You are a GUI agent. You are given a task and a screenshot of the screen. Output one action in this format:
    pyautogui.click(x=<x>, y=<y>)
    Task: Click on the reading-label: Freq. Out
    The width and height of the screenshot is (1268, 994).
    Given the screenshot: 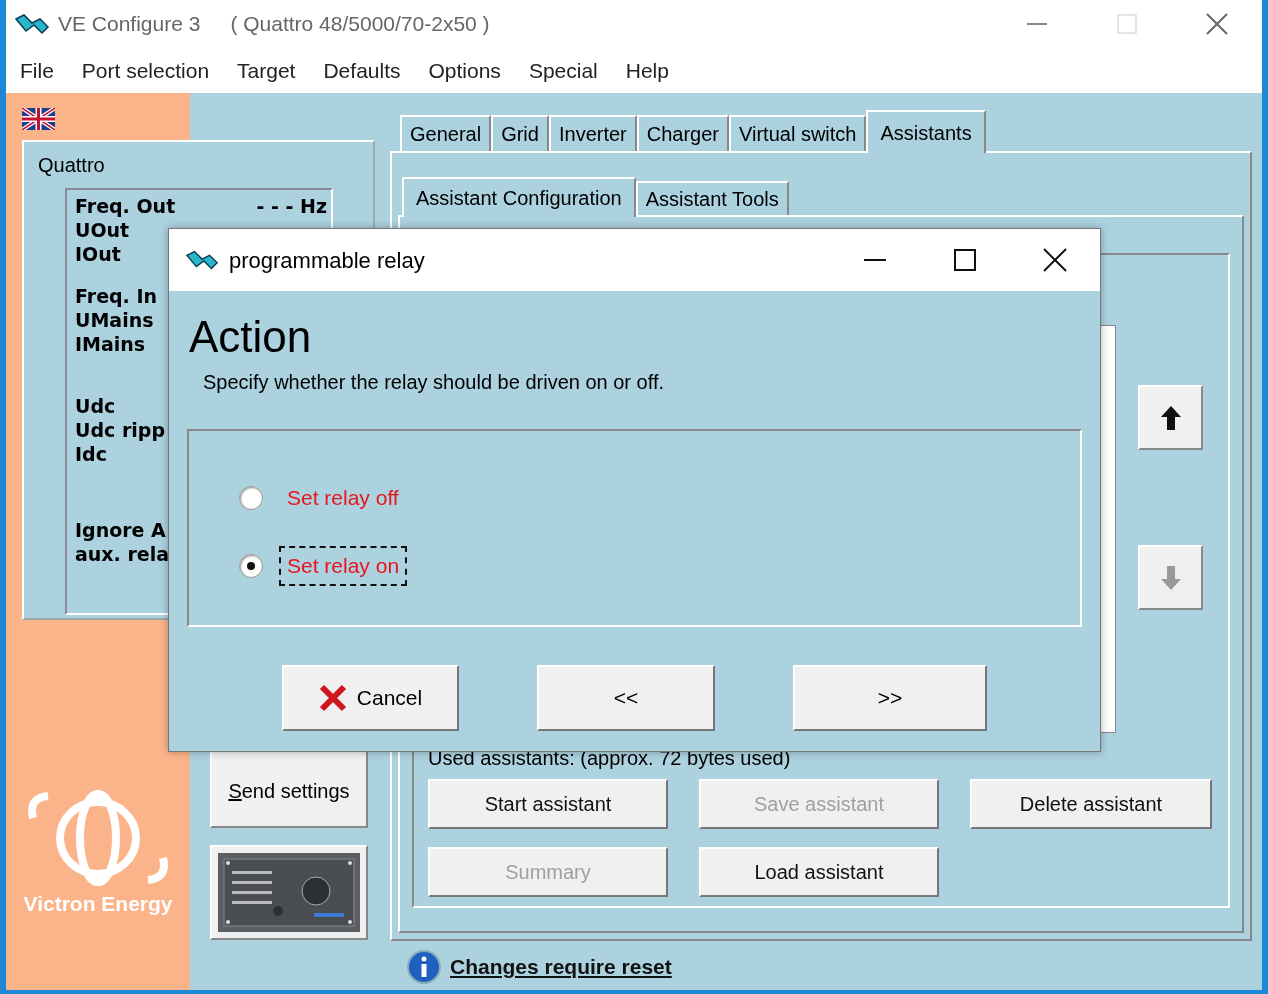 What is the action you would take?
    pyautogui.click(x=125, y=206)
    